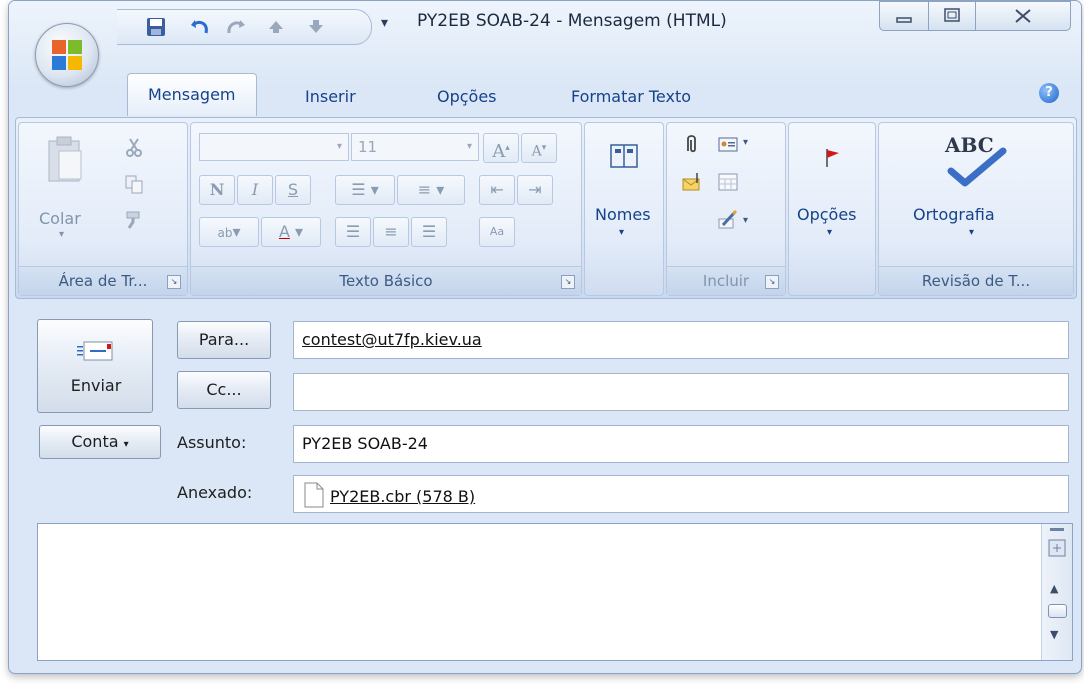 This screenshot has height=684, width=1084. What do you see at coordinates (392, 339) in the screenshot?
I see `to-recipient: contest@ut7fp.kiev.ua` at bounding box center [392, 339].